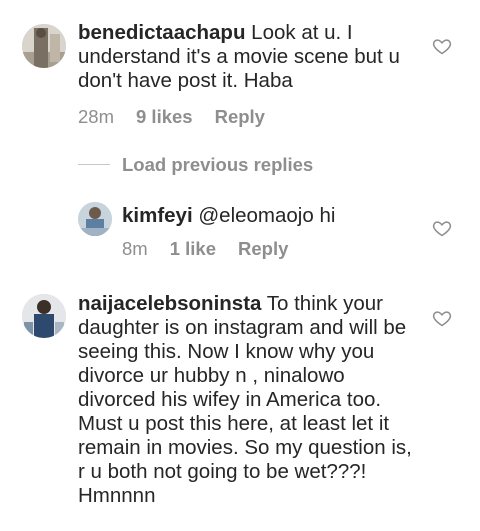 This screenshot has width=480, height=531. Describe the element at coordinates (164, 116) in the screenshot. I see `comment-likes: 9 likes` at that location.